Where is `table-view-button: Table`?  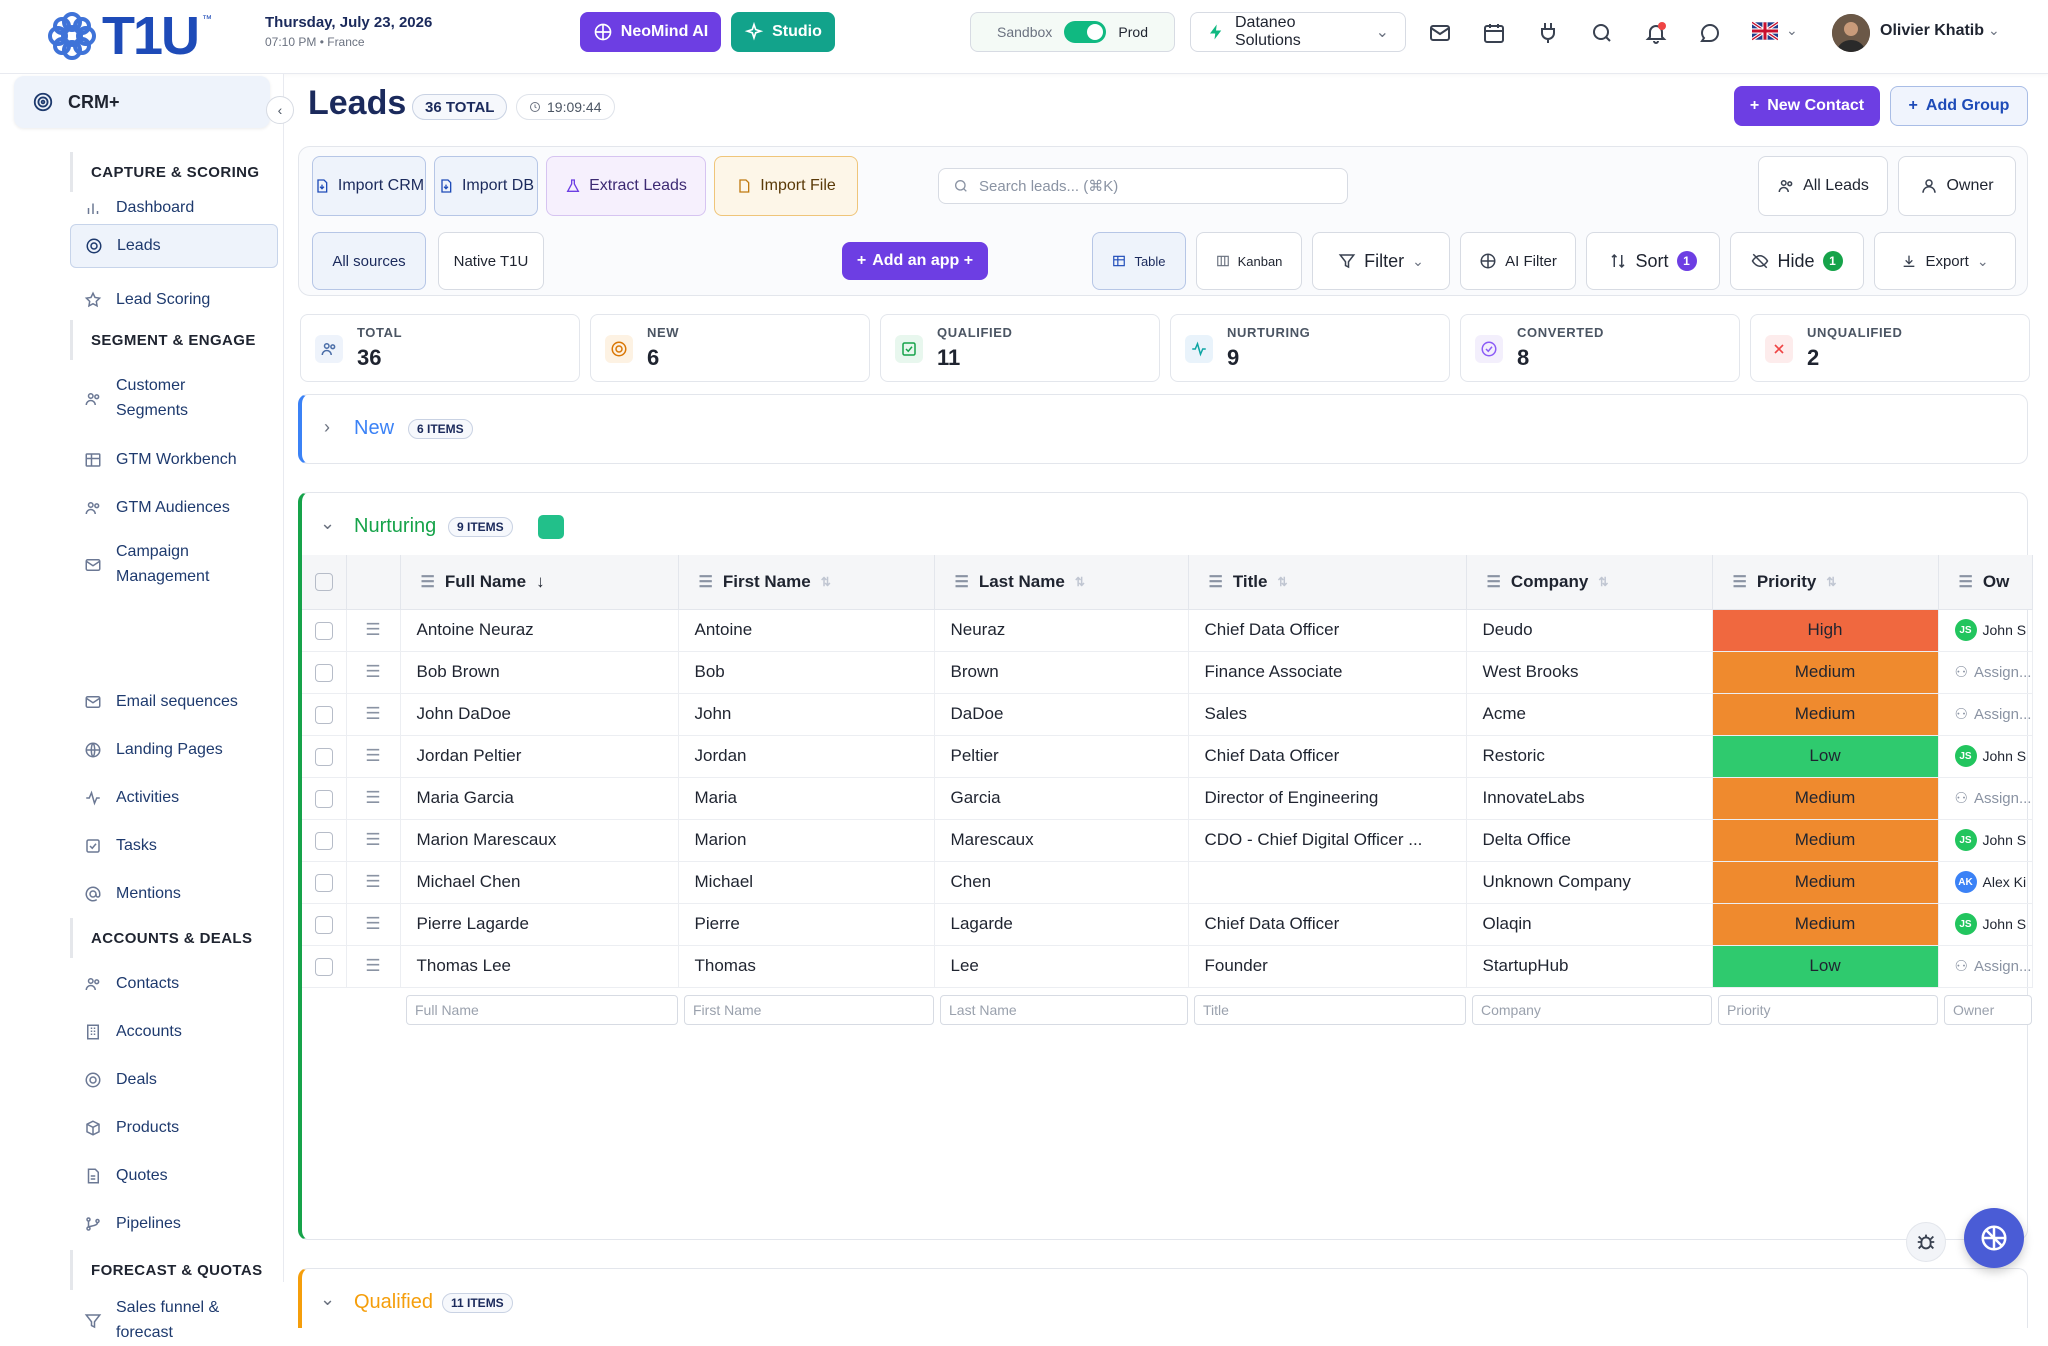
table-view-button: Table is located at coordinates (1139, 261).